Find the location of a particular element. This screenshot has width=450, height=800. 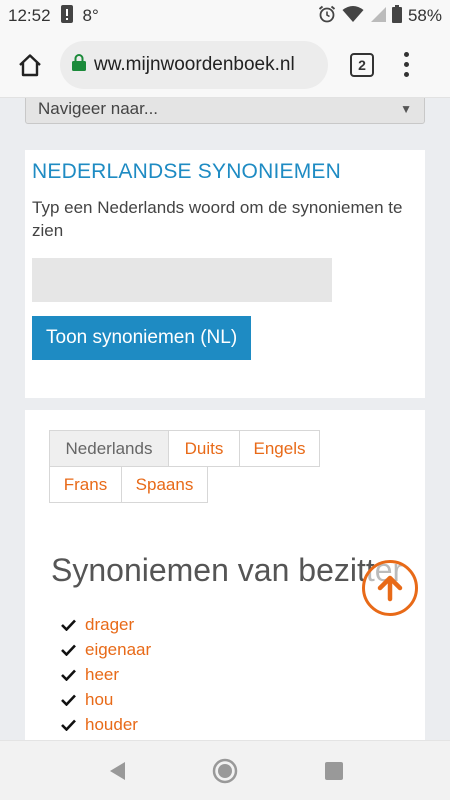

alarm-icon is located at coordinates (327, 16).